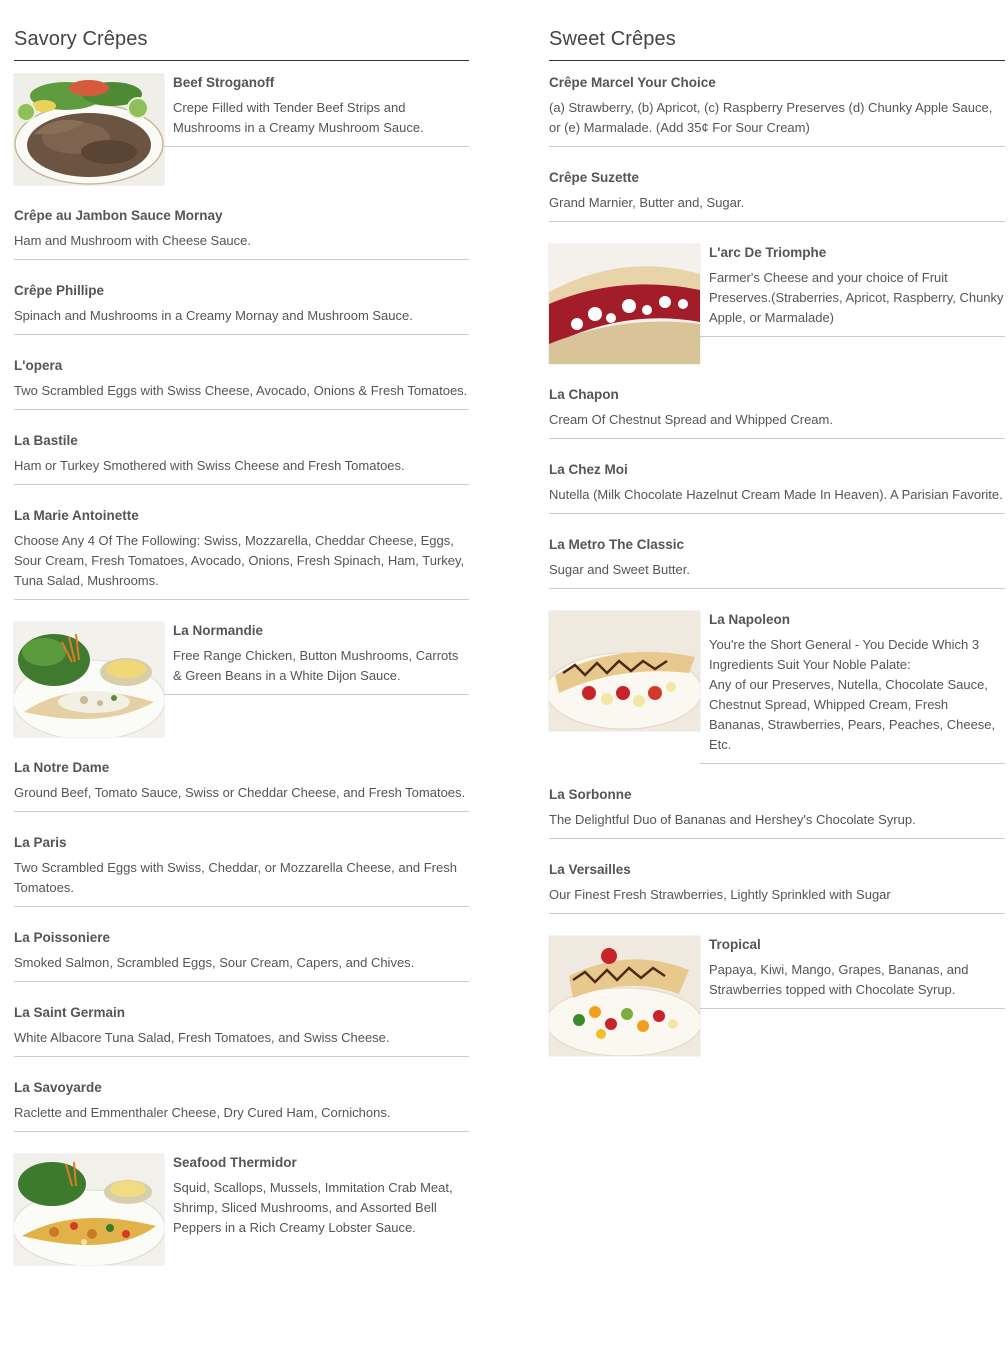 The image size is (1008, 1355). What do you see at coordinates (241, 43) in the screenshot?
I see `savory-section-title: Savory Crêpes` at bounding box center [241, 43].